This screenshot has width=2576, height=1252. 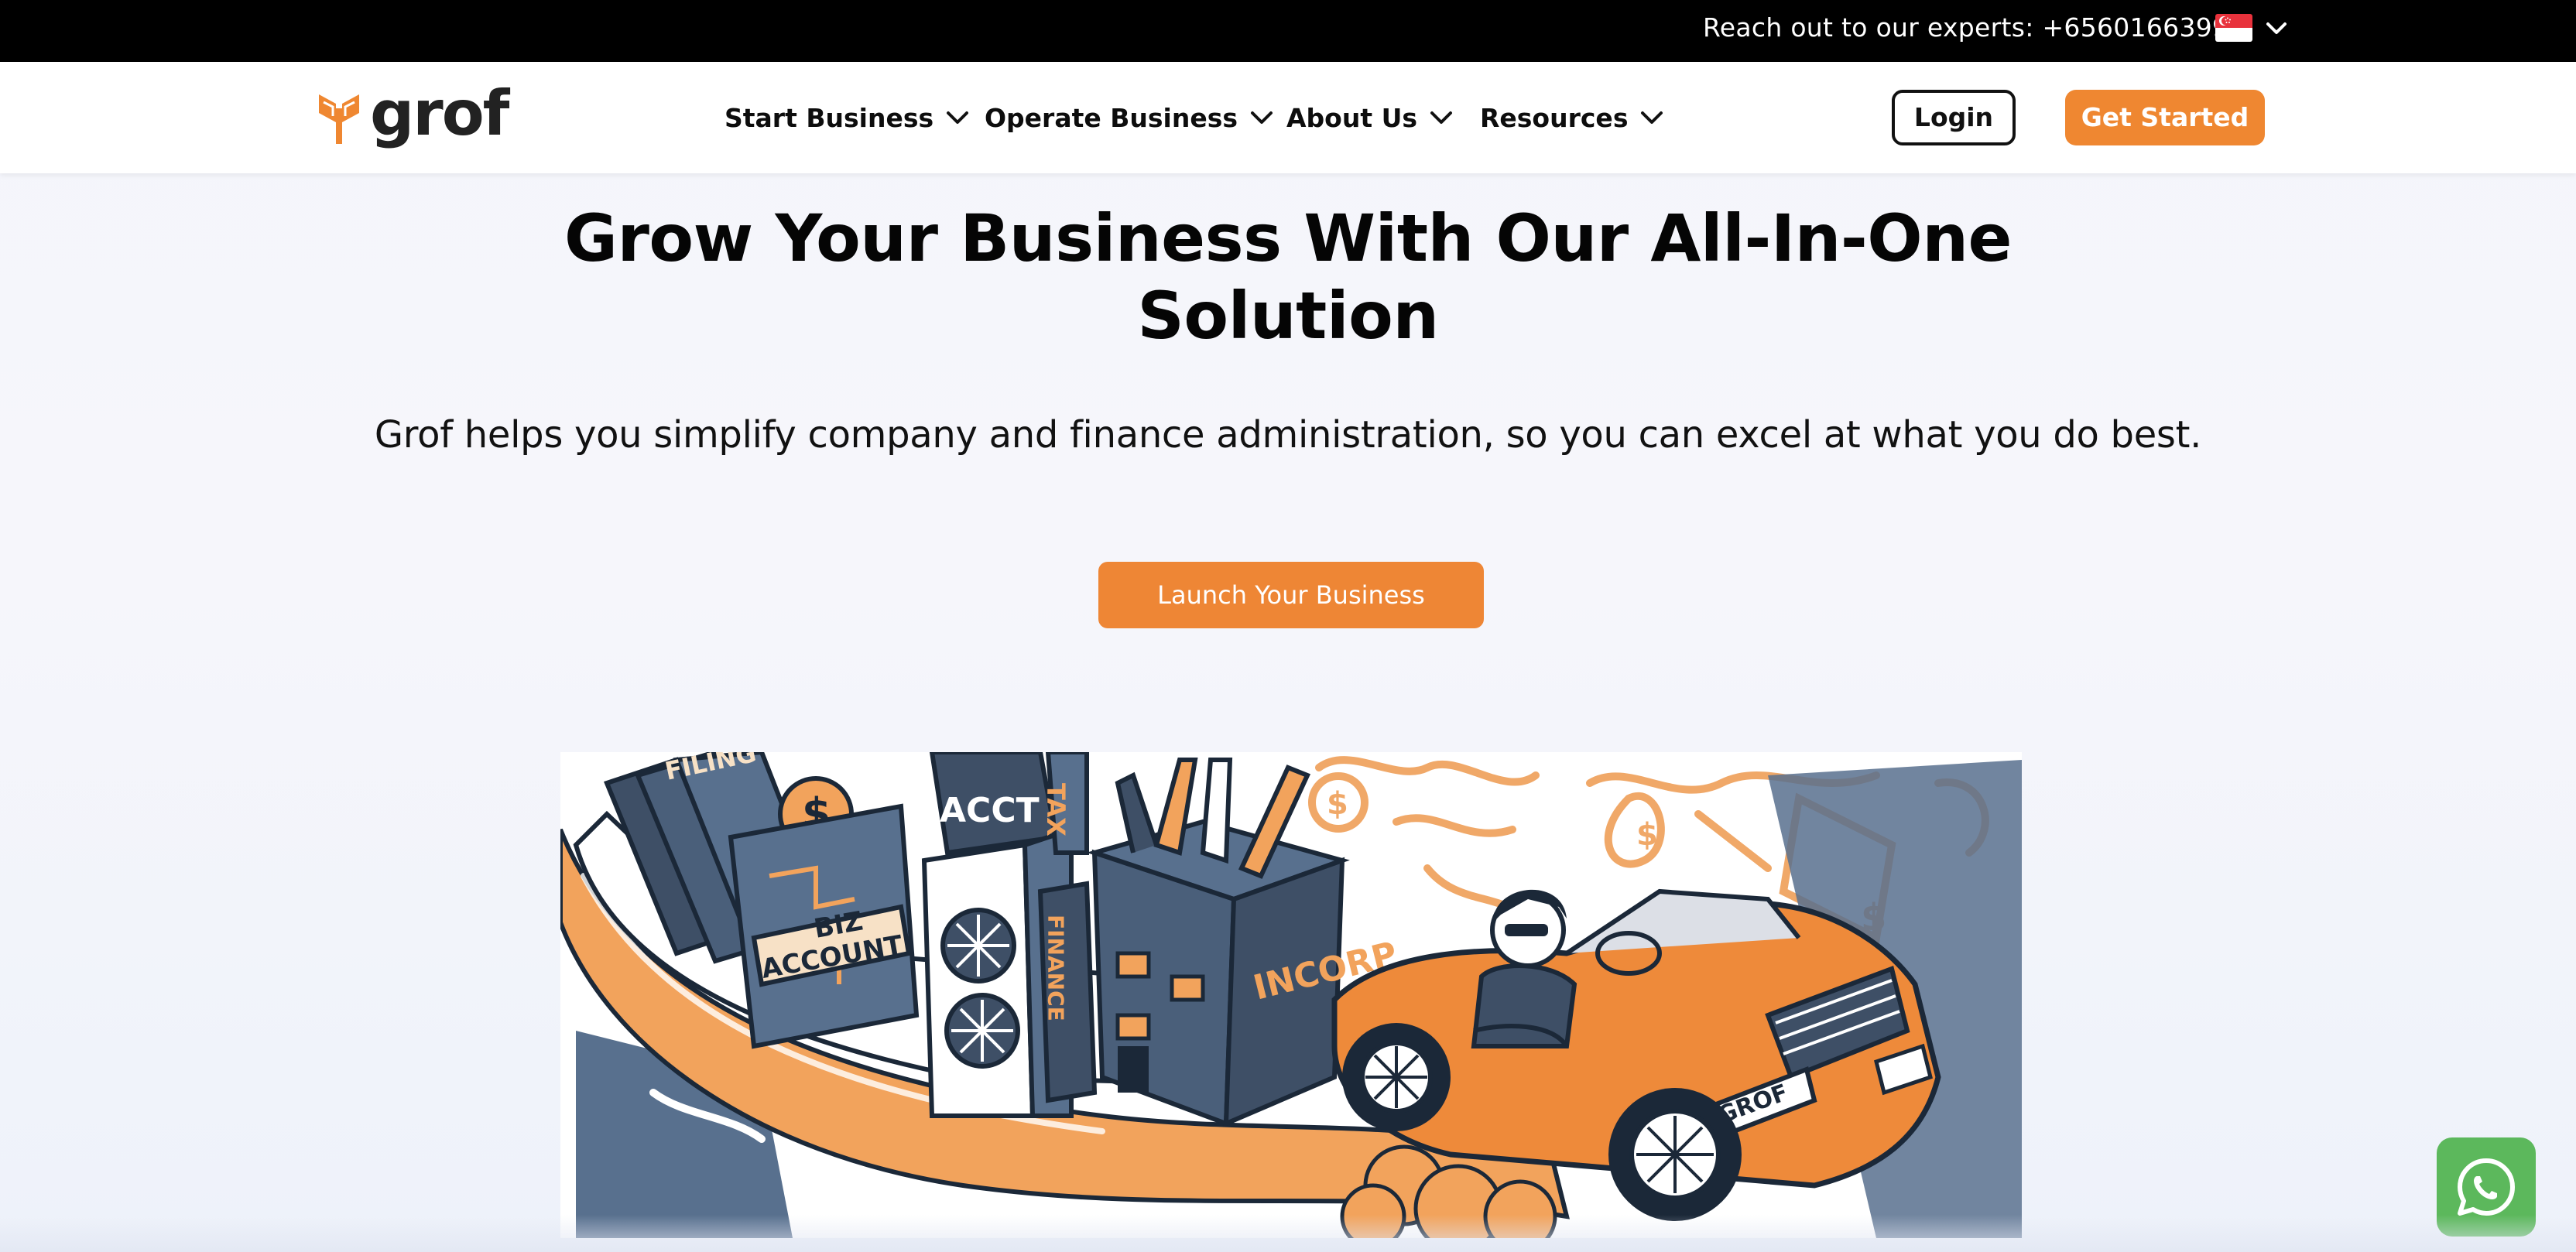 I want to click on tax-finance-pillar: TAX FINANCE, so click(x=1067, y=927).